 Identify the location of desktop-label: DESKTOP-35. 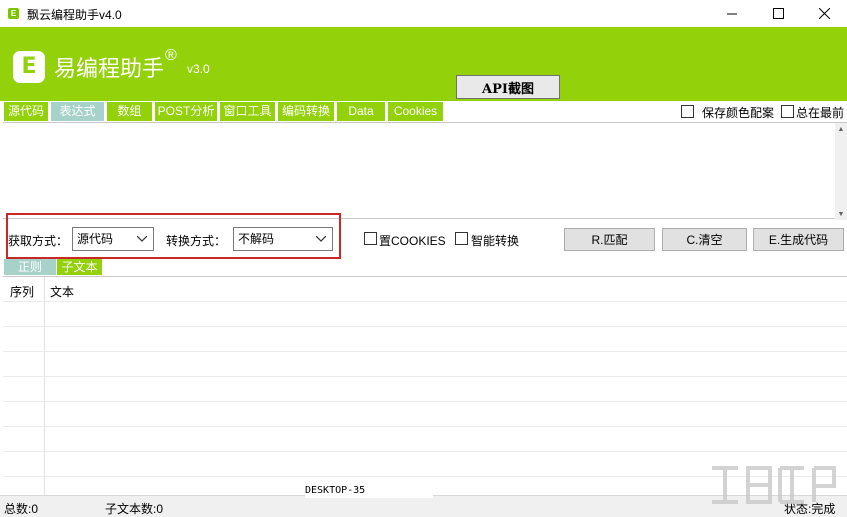
(369, 491).